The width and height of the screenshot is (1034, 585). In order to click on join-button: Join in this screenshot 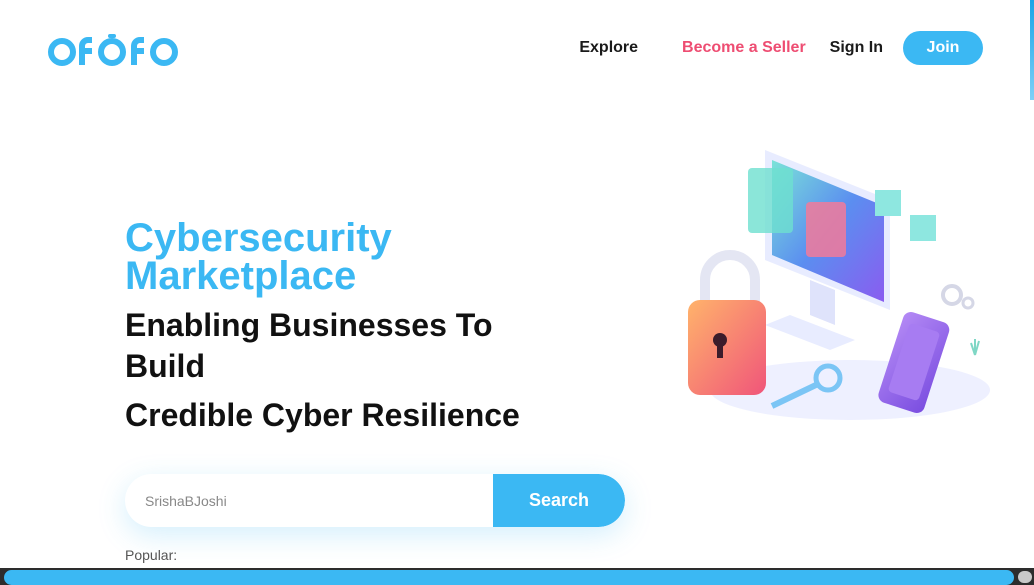, I will do `click(943, 48)`.